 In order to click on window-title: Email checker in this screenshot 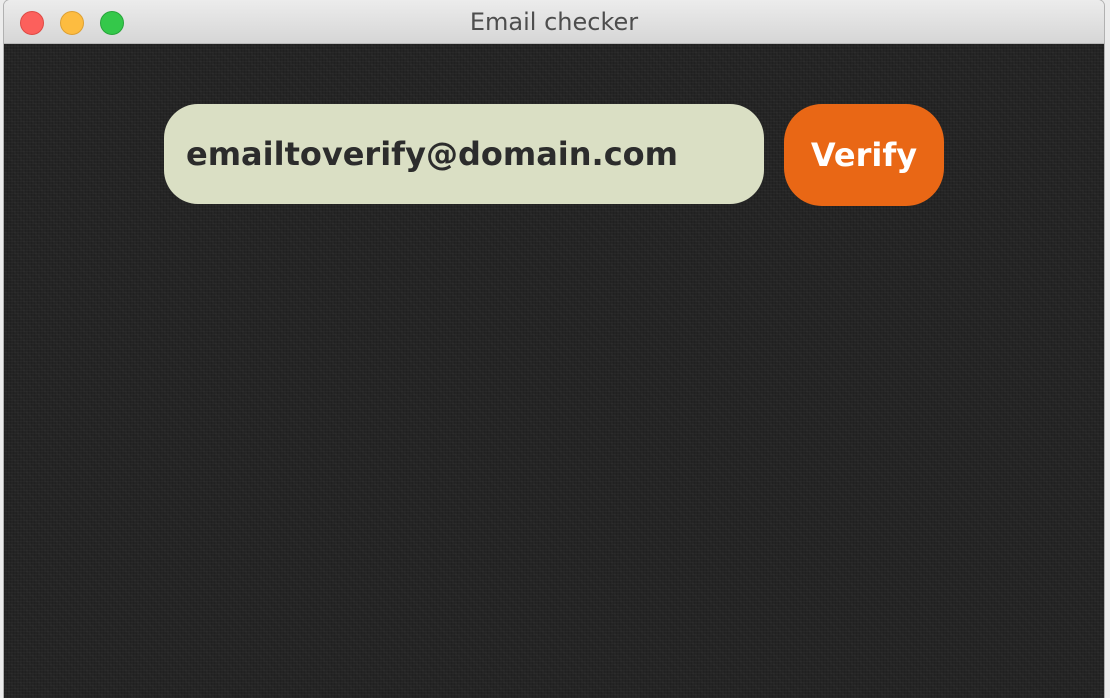, I will do `click(554, 22)`.